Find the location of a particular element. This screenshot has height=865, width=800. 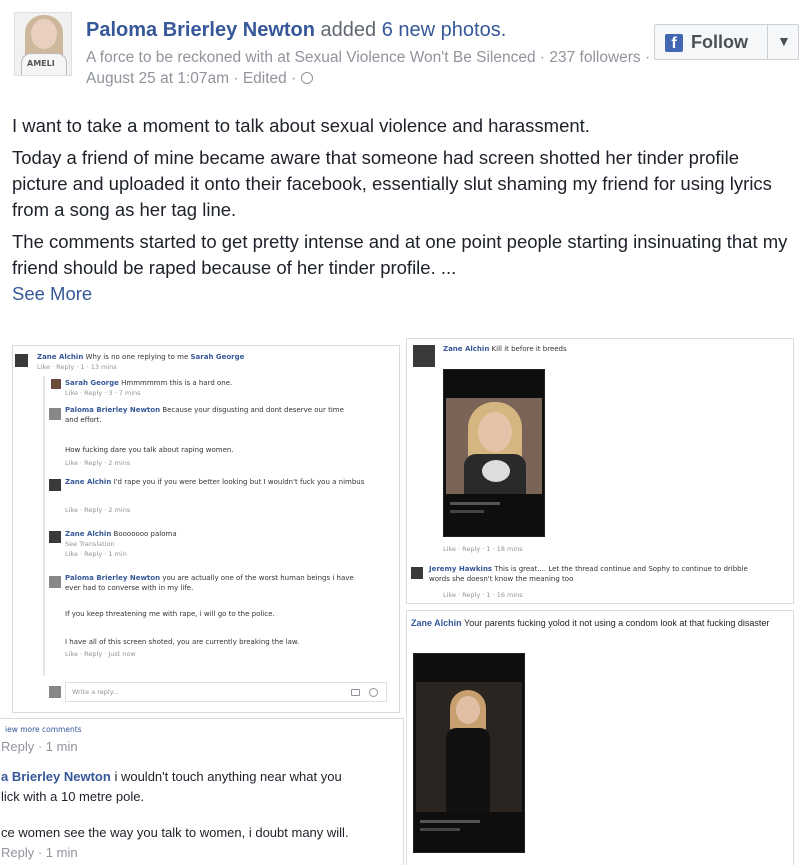

comment-1: Zane Alchin Kill it before it breeds is located at coordinates (505, 349).